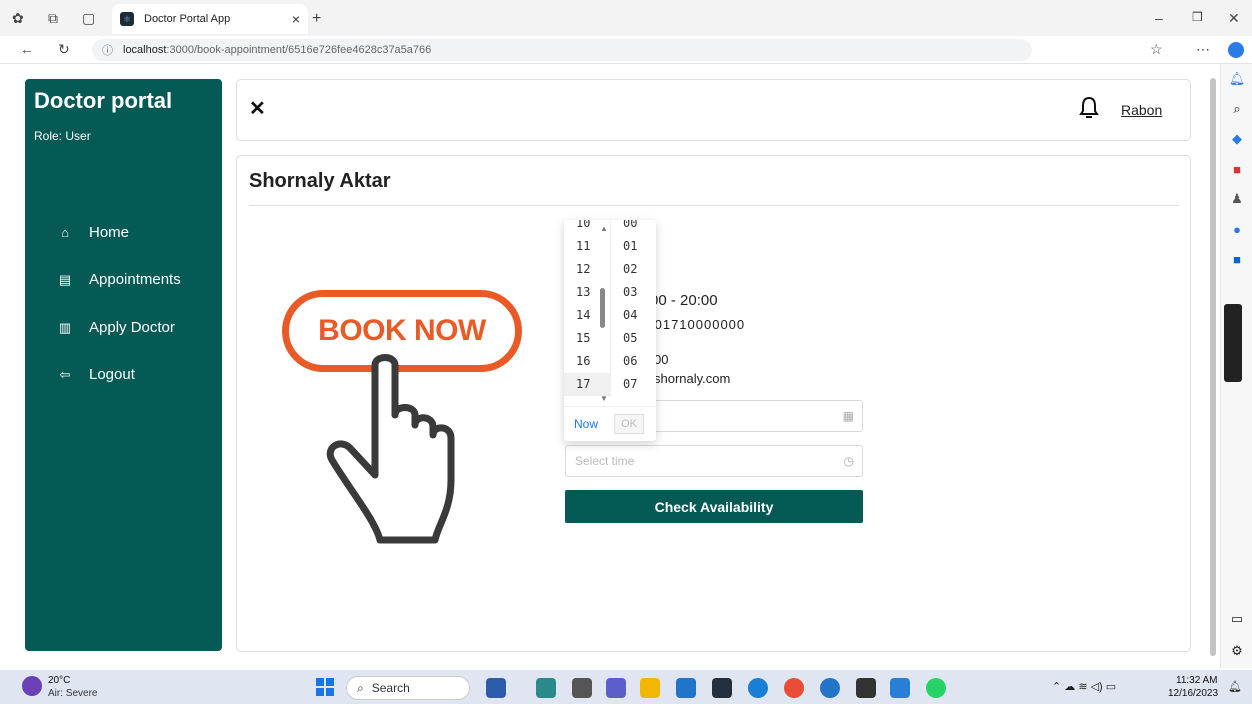 Image resolution: width=1252 pixels, height=704 pixels. I want to click on weather-icon, so click(32, 686).